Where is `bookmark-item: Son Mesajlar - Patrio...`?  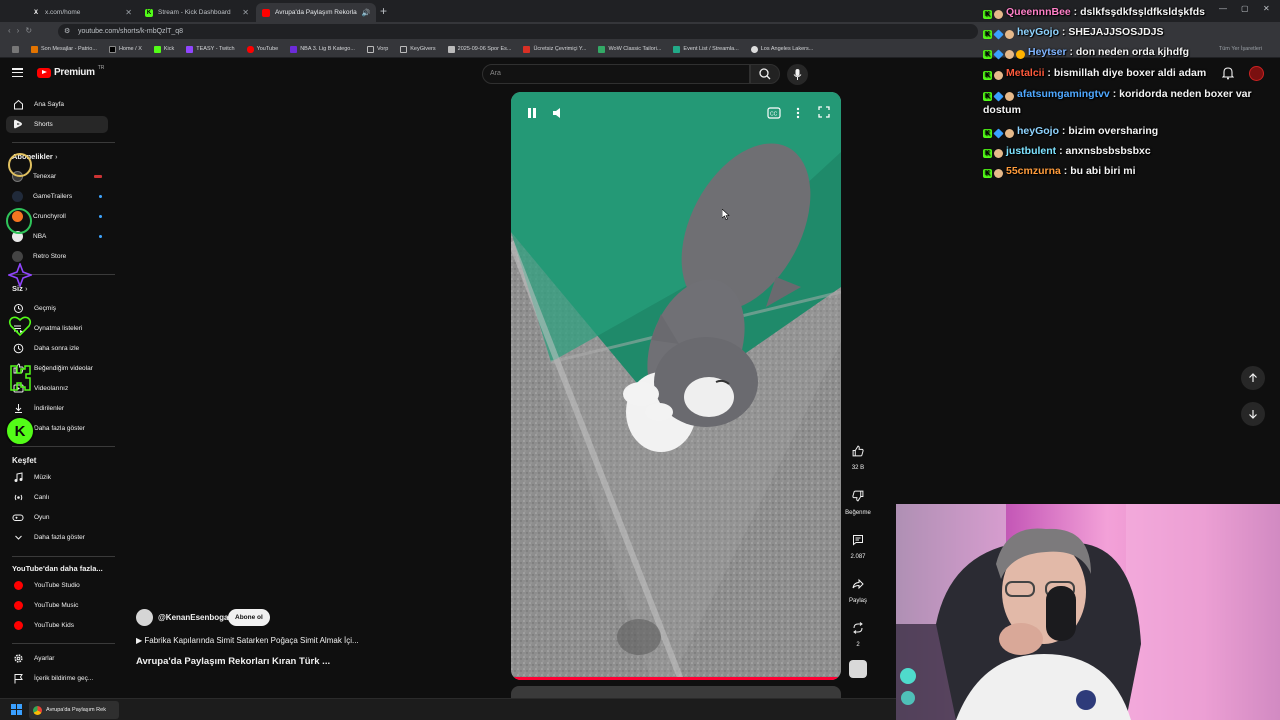
bookmark-item: Son Mesajlar - Patrio... is located at coordinates (64, 49).